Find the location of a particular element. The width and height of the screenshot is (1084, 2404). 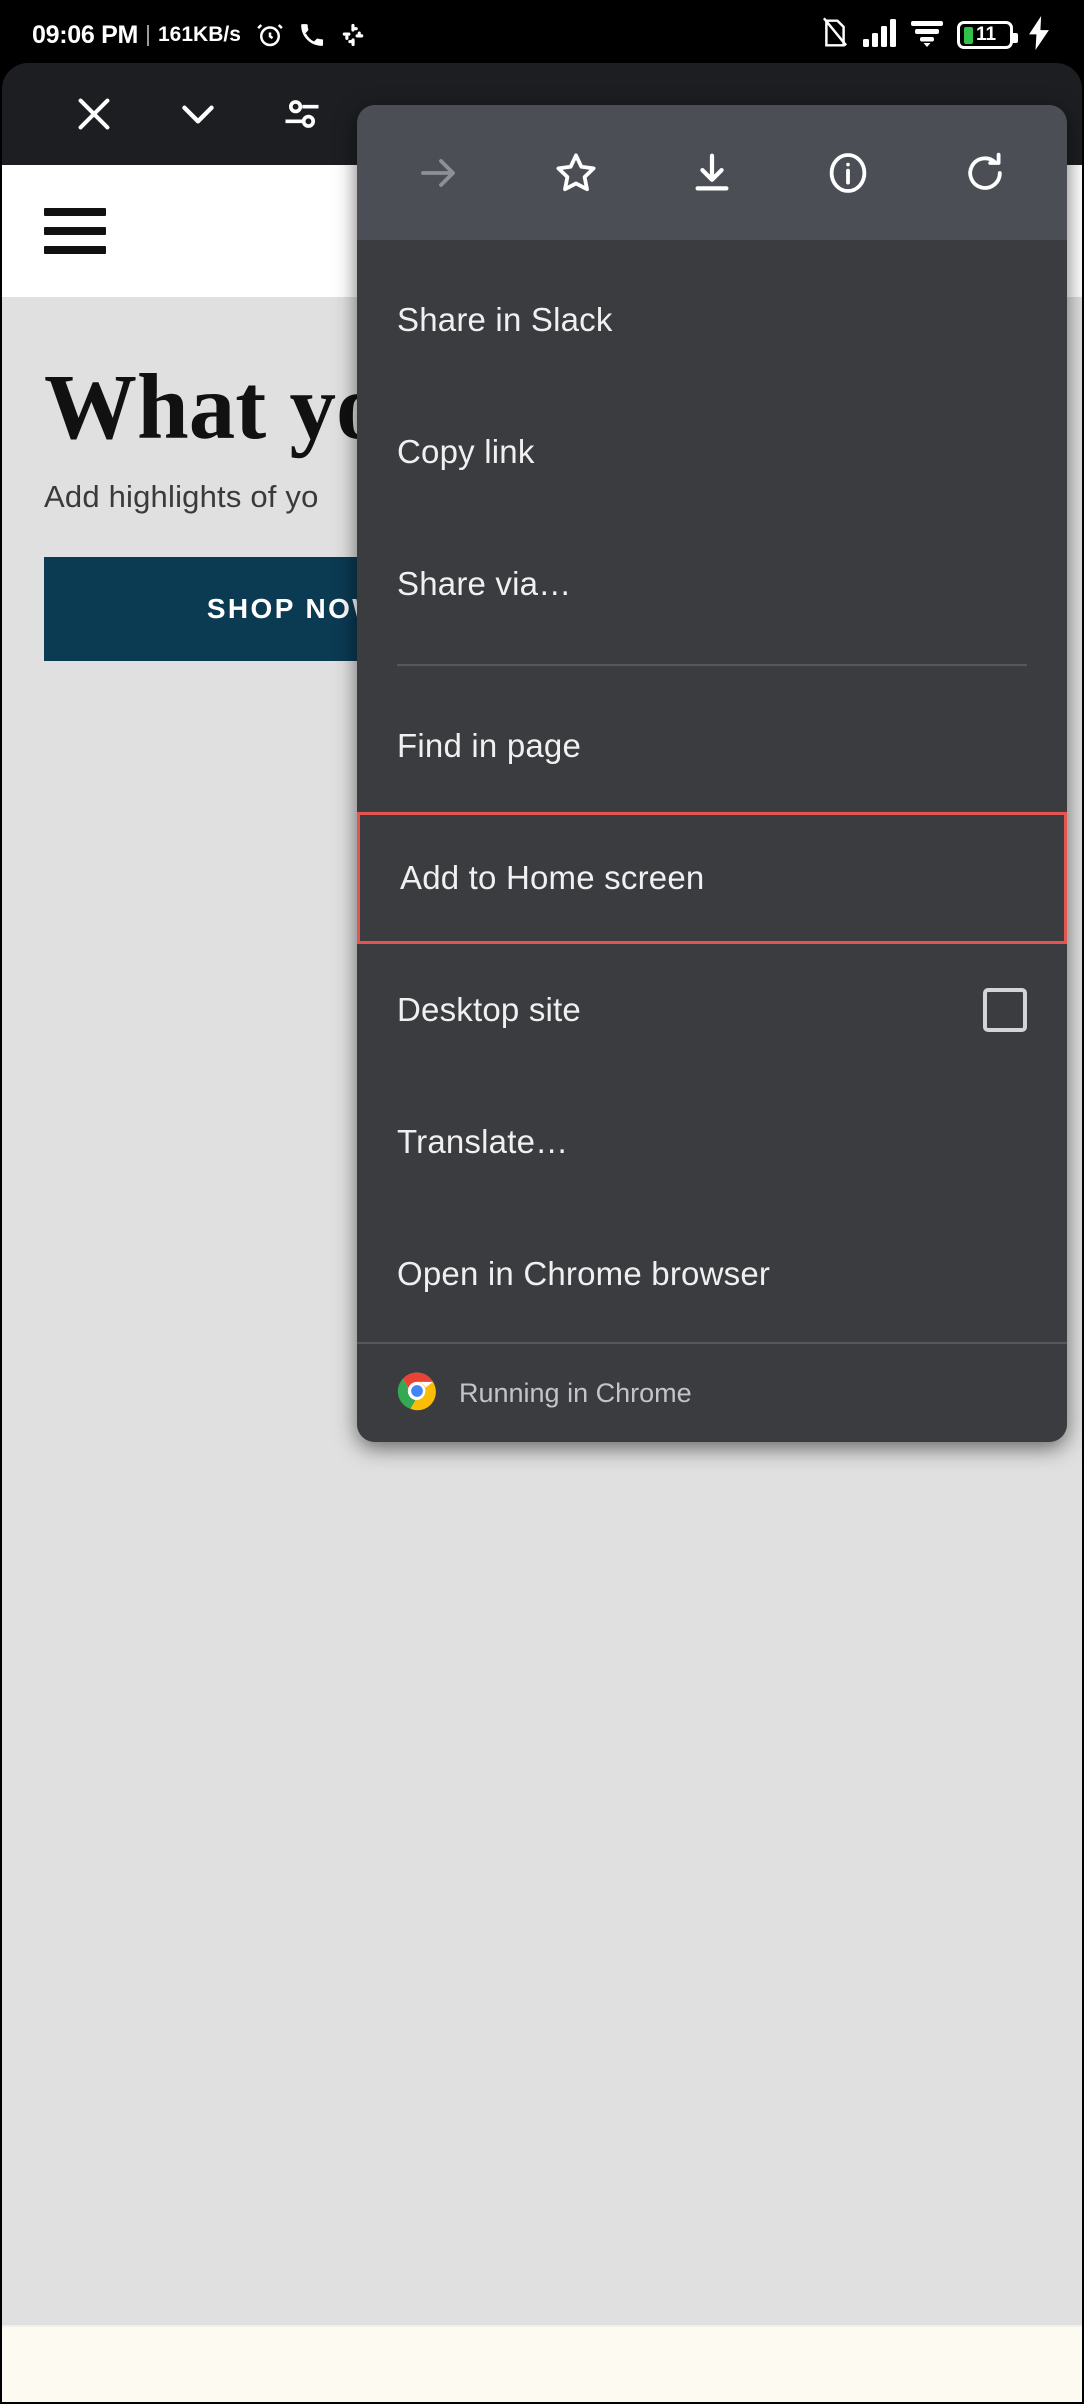

hamburger-menu-icon is located at coordinates (75, 231).